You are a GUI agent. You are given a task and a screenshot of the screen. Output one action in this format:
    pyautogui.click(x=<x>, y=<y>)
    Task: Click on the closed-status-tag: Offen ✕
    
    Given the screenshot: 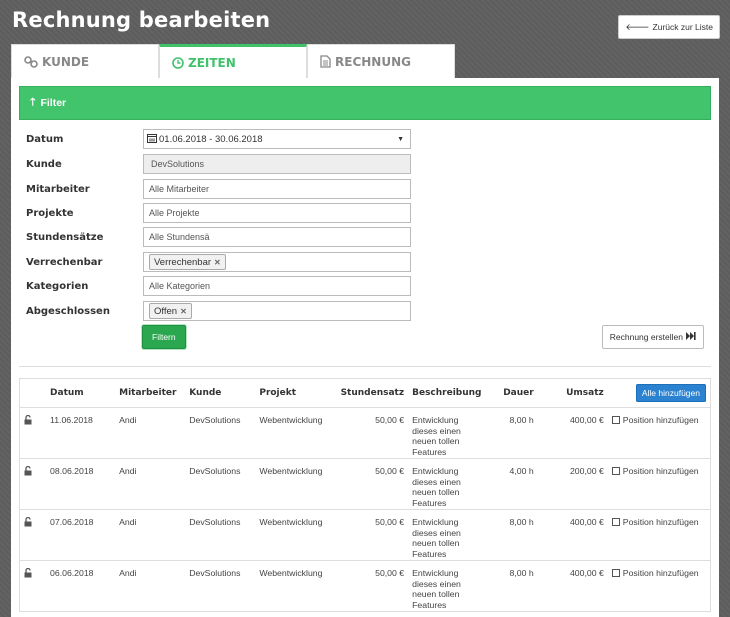 What is the action you would take?
    pyautogui.click(x=170, y=311)
    